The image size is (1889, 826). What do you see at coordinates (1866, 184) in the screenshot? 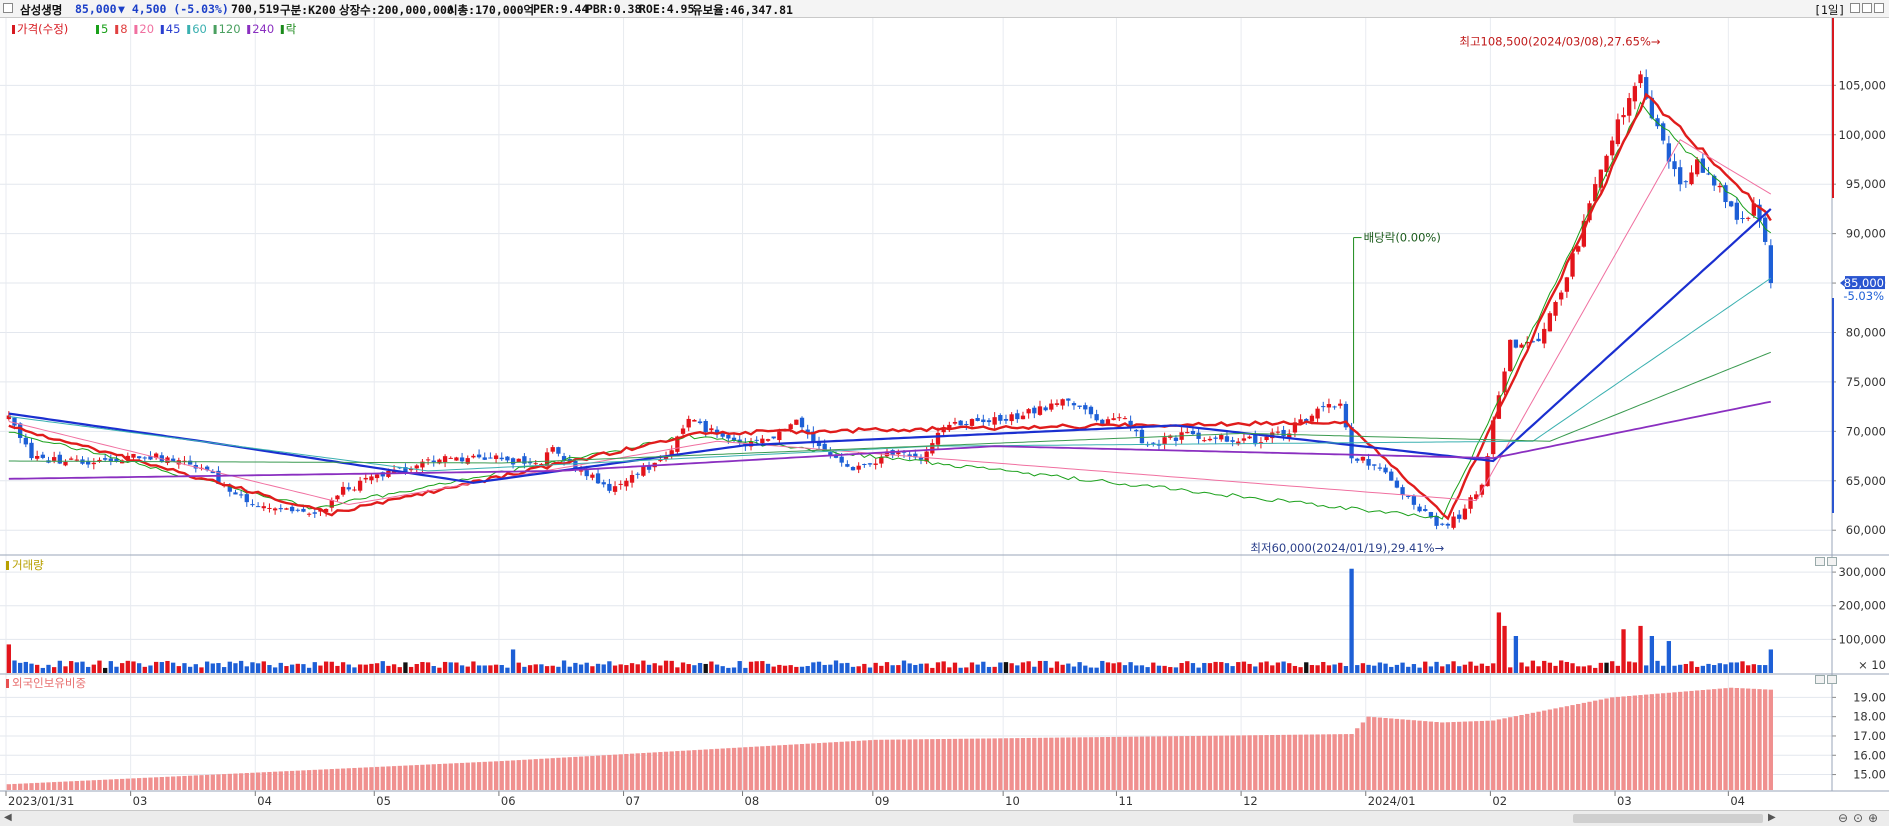
I see `price-axis-tick-label: 95,000` at bounding box center [1866, 184].